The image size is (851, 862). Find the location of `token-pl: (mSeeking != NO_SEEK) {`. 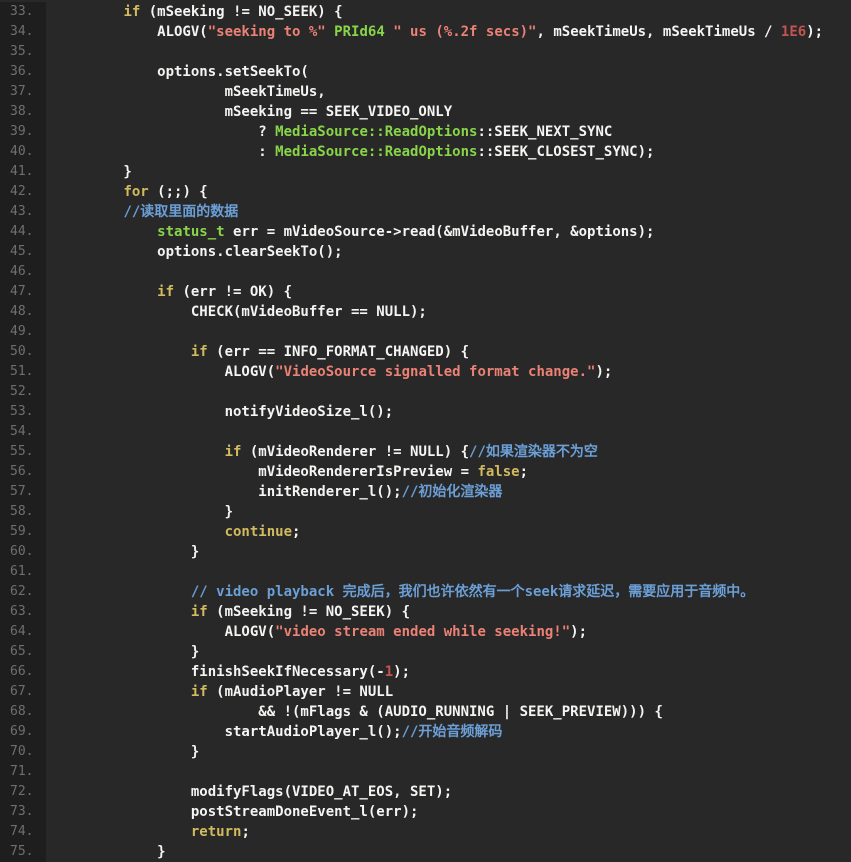

token-pl: (mSeeking != NO_SEEK) { is located at coordinates (241, 12).